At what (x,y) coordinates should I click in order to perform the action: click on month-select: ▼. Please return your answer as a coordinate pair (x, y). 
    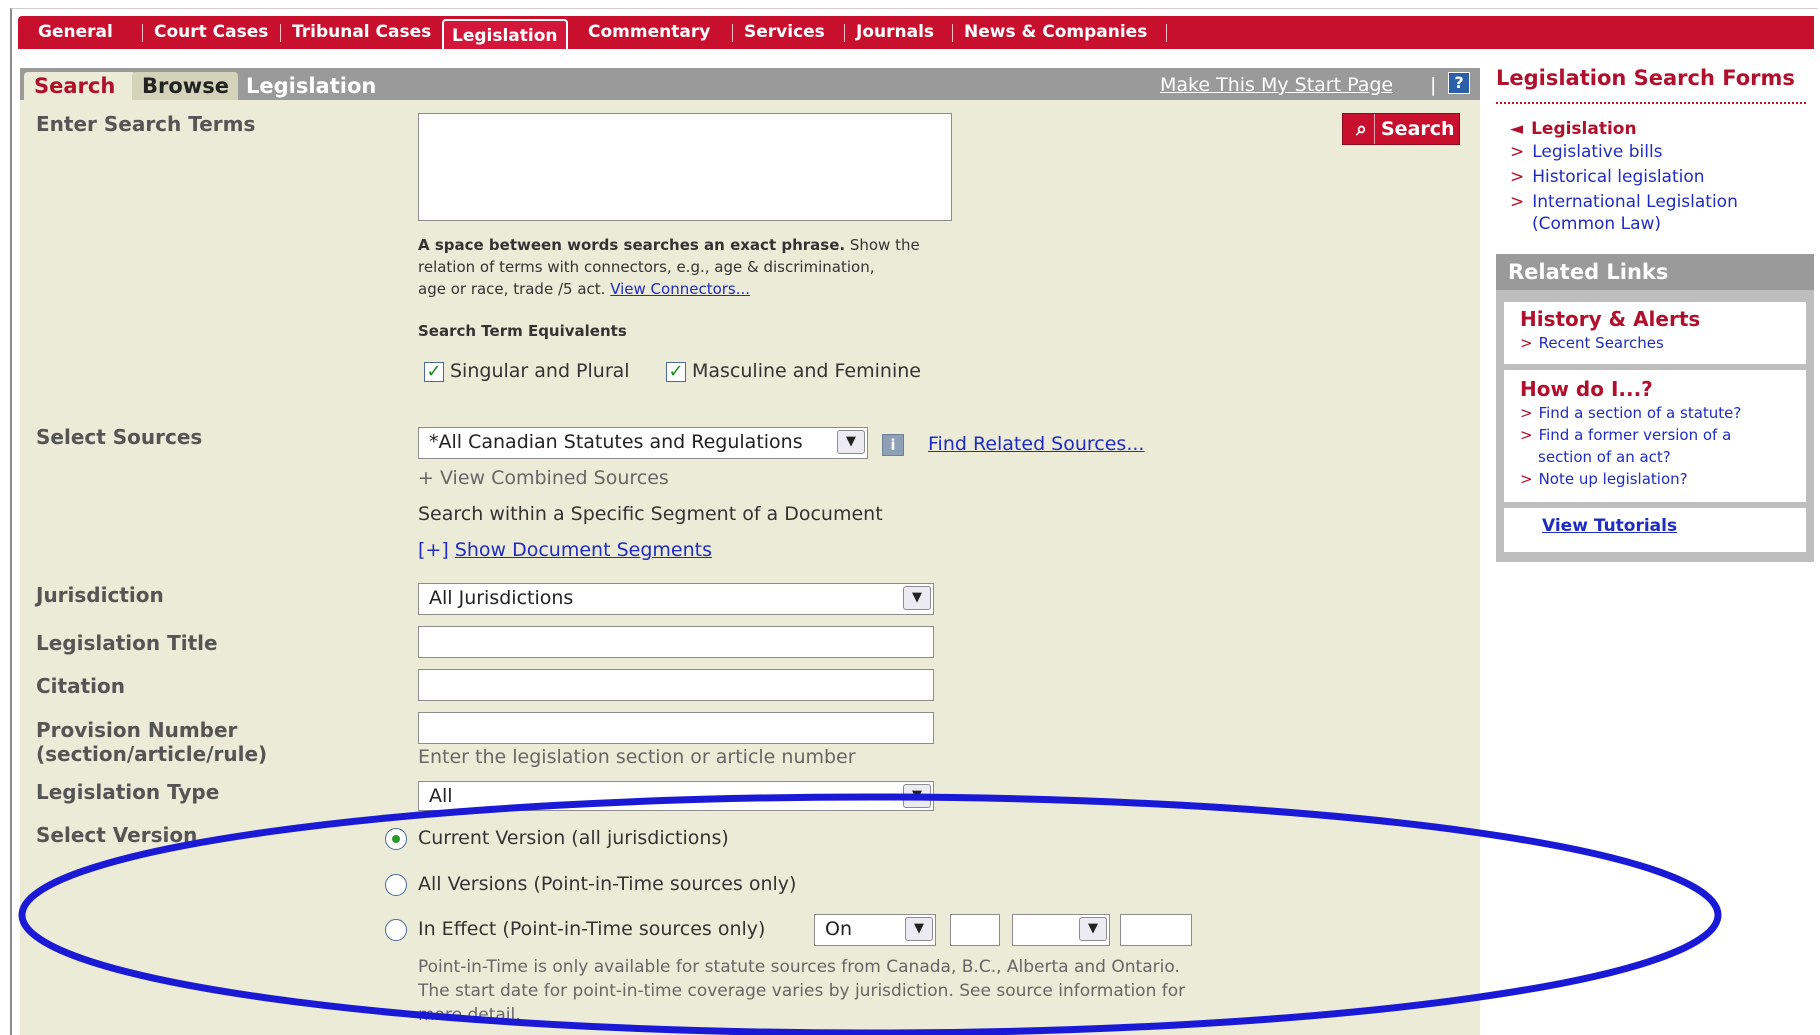
    Looking at the image, I should click on (1061, 930).